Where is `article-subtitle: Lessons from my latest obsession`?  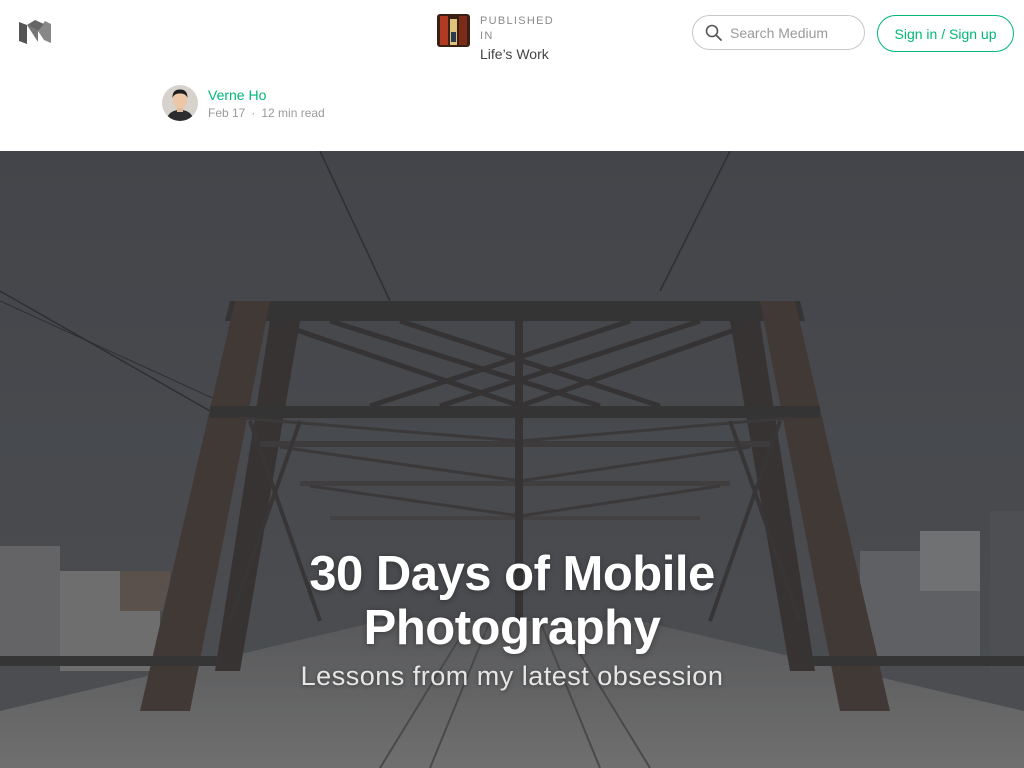
article-subtitle: Lessons from my latest obsession is located at coordinates (512, 676).